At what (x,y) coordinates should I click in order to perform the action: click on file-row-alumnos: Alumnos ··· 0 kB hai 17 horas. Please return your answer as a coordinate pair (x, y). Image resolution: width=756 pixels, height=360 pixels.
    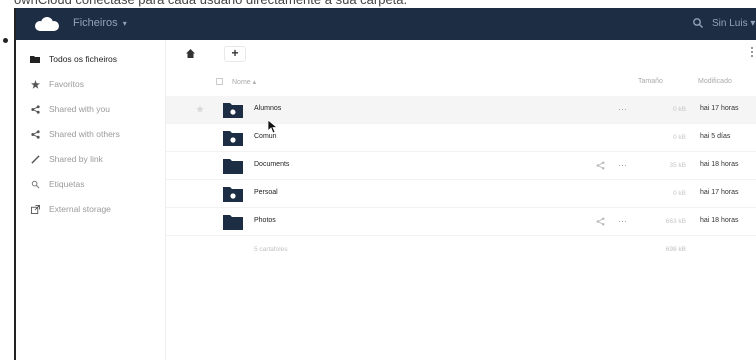
    Looking at the image, I should click on (461, 110).